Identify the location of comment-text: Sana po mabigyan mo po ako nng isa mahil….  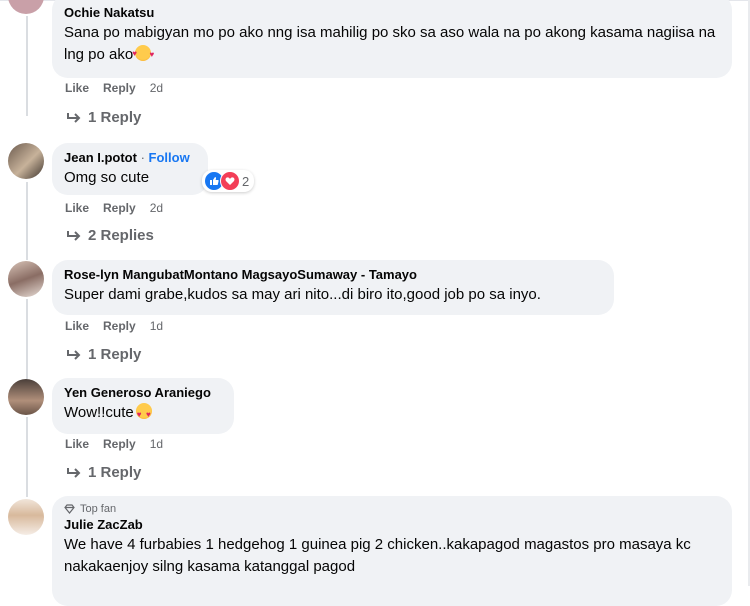
(392, 44).